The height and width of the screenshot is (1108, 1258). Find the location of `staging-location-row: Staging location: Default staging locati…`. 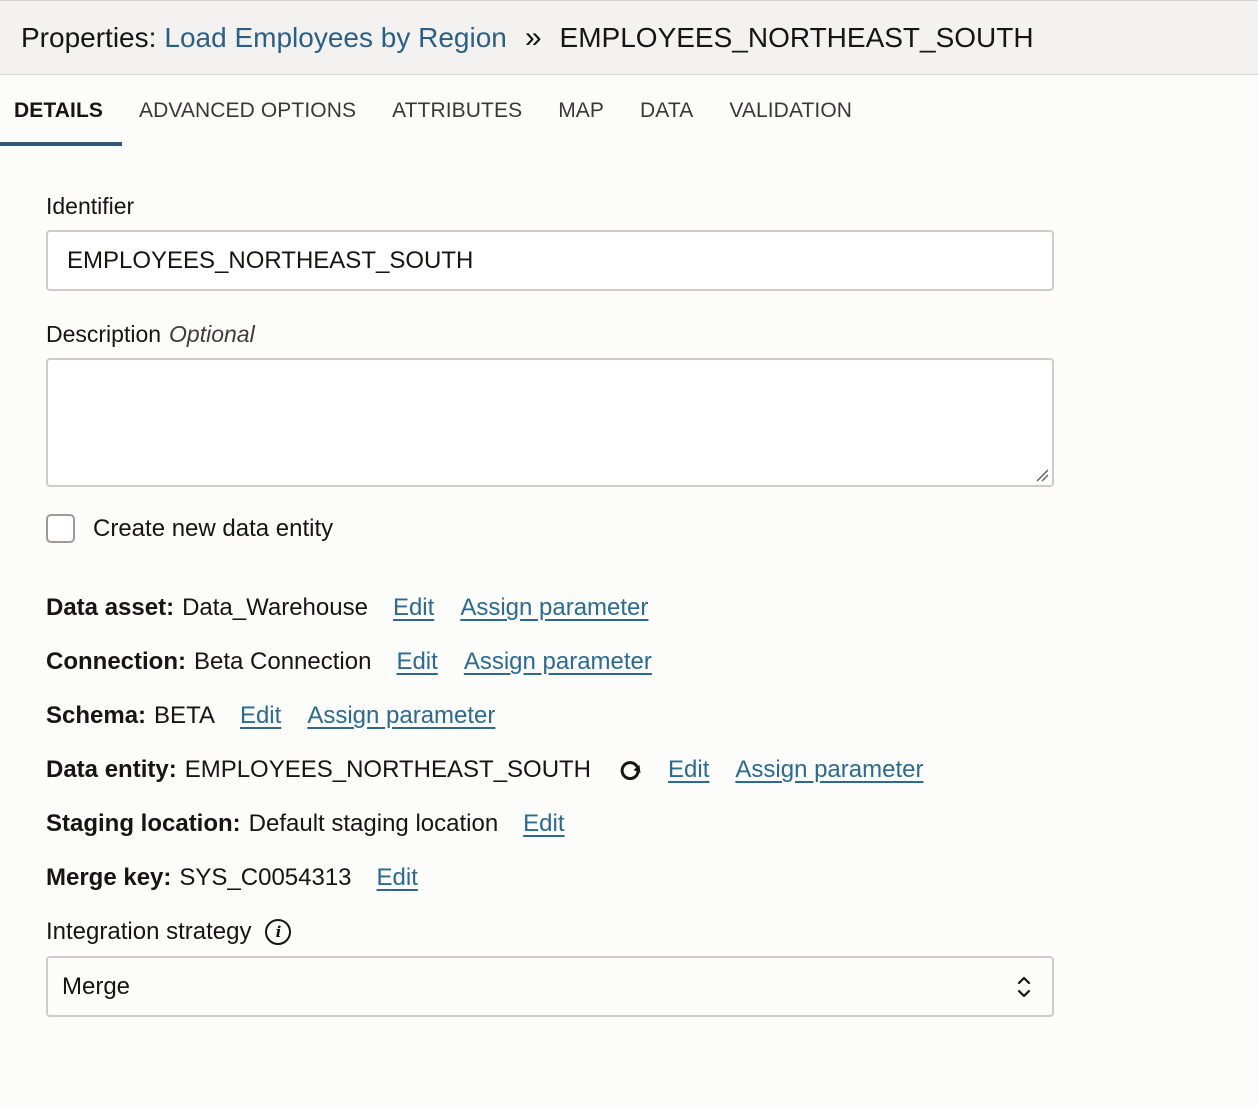

staging-location-row: Staging location: Default staging locati… is located at coordinates (305, 824).